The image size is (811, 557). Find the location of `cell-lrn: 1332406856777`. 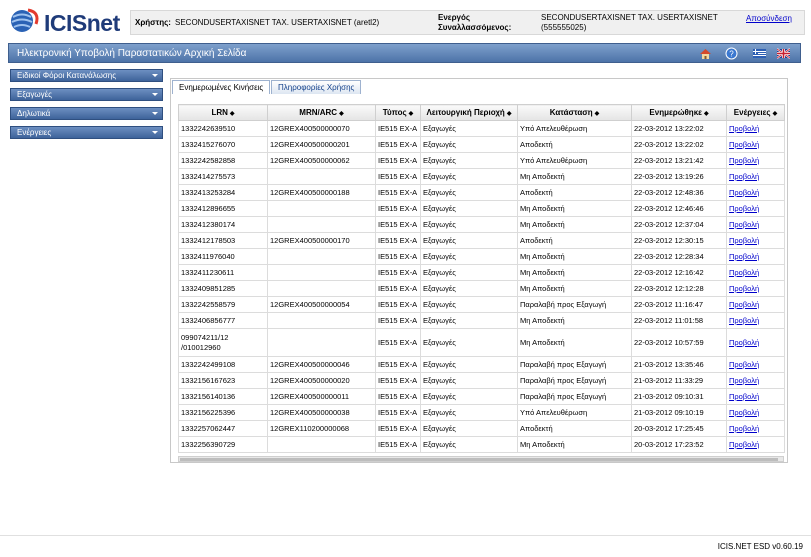

cell-lrn: 1332406856777 is located at coordinates (223, 320).